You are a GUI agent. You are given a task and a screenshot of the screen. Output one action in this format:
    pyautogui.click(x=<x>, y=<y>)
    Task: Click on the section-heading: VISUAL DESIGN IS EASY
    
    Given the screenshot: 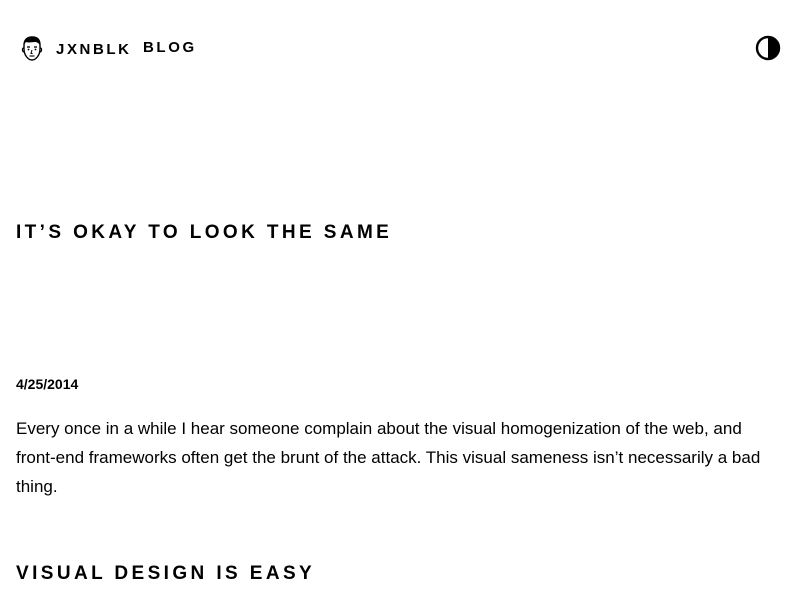 What is the action you would take?
    pyautogui.click(x=166, y=573)
    